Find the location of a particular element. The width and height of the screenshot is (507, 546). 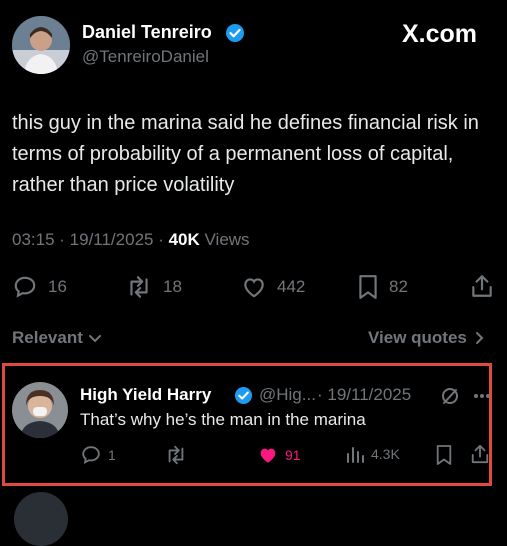

reply-reply-count: 1 is located at coordinates (112, 455).